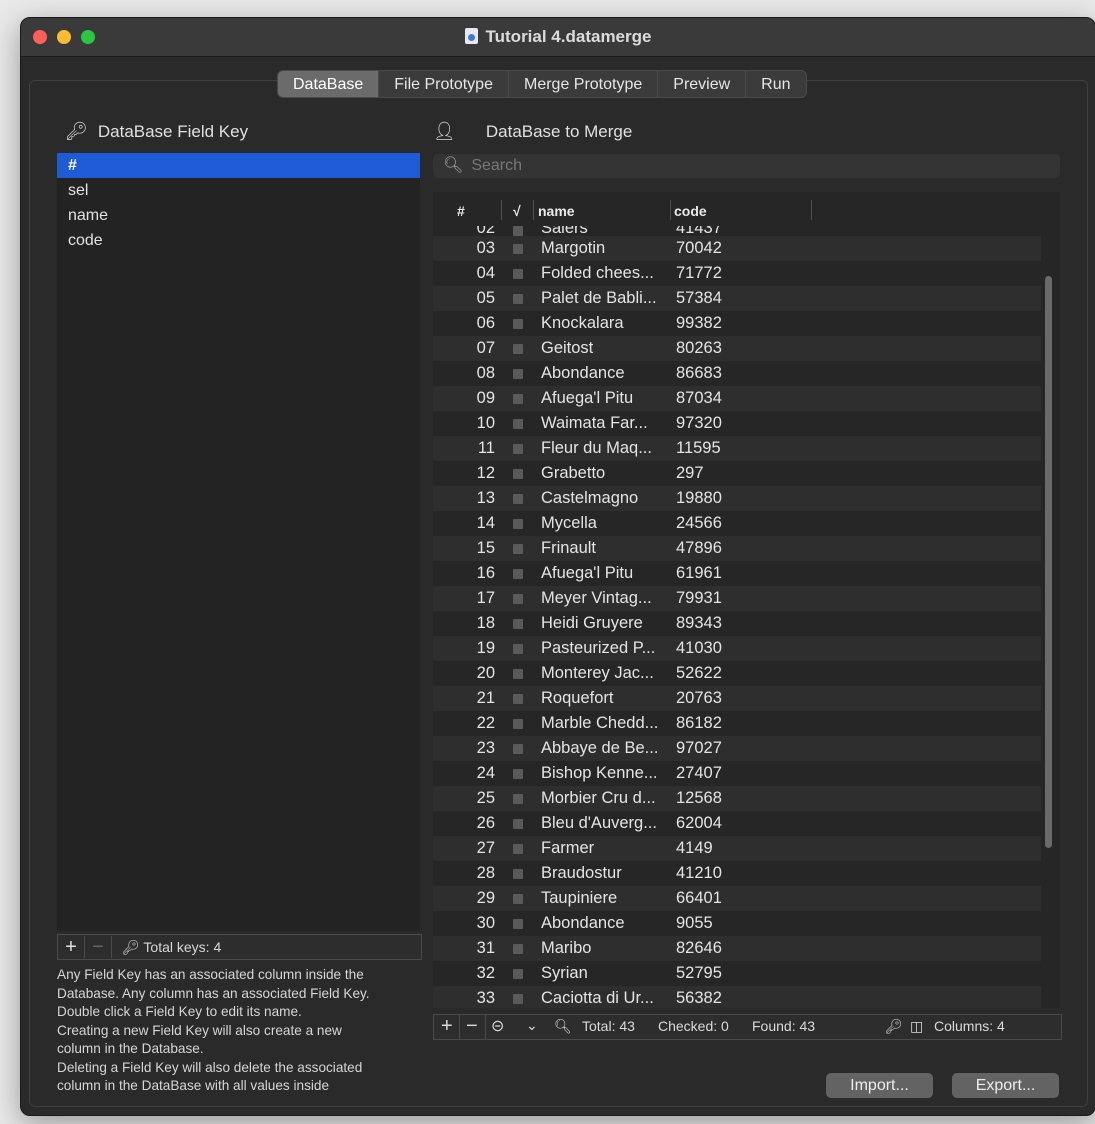 The image size is (1095, 1124). What do you see at coordinates (472, 1026) in the screenshot?
I see `remove-row-button: −` at bounding box center [472, 1026].